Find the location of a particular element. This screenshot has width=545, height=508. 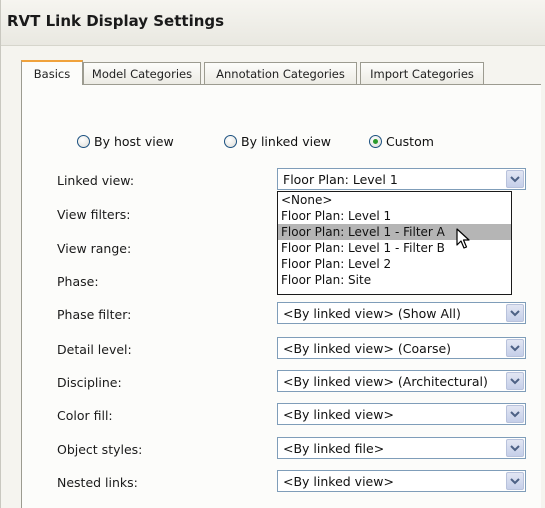

radio-by-host-view: By host view is located at coordinates (125, 141).